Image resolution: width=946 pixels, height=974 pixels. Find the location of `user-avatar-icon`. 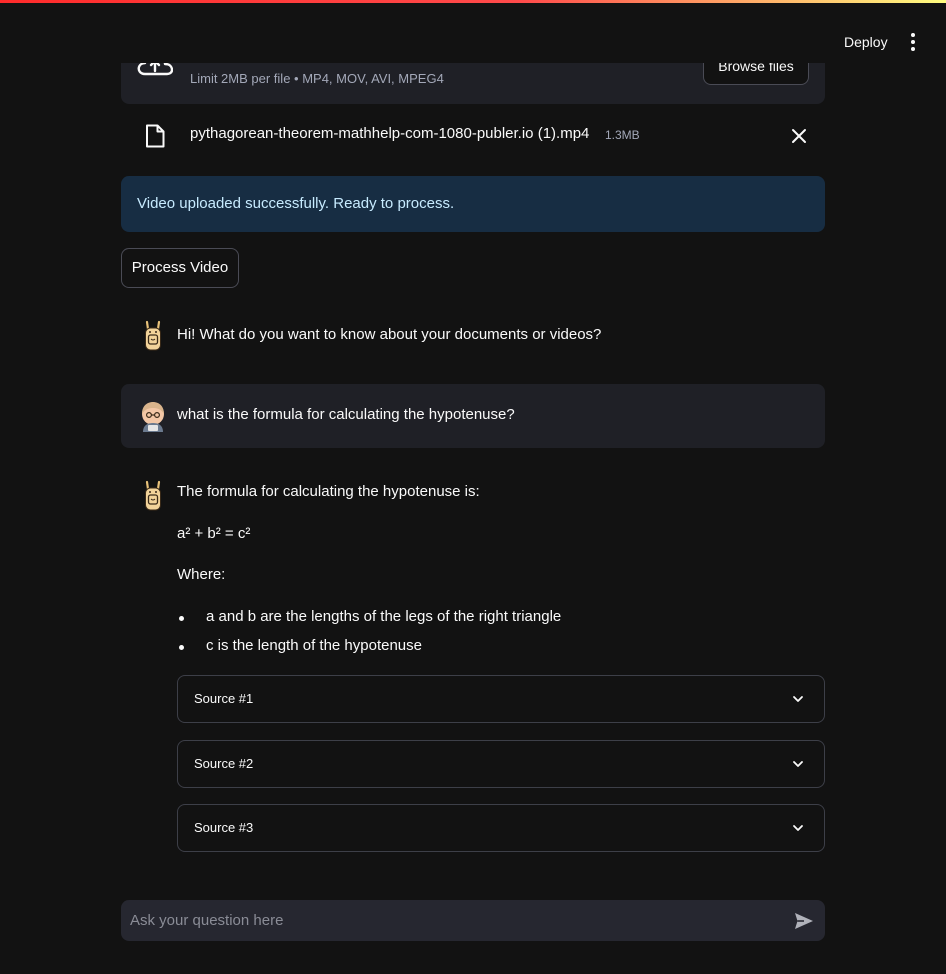

user-avatar-icon is located at coordinates (153, 417).